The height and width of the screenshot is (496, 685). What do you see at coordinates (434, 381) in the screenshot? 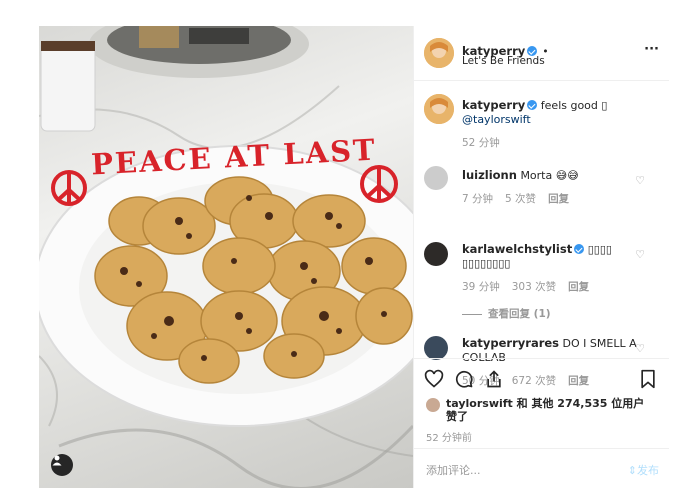
I see `heart-icon` at bounding box center [434, 381].